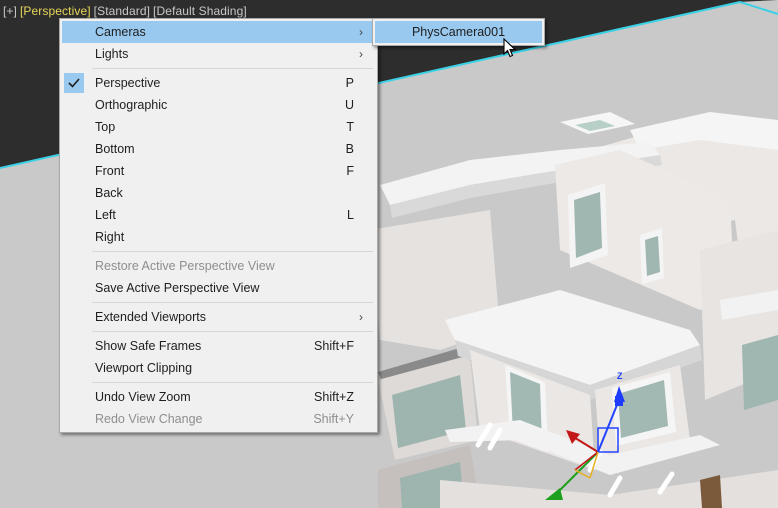 The width and height of the screenshot is (778, 508). I want to click on menu-item-save-perspective-label: Save Active Perspective View, so click(177, 288).